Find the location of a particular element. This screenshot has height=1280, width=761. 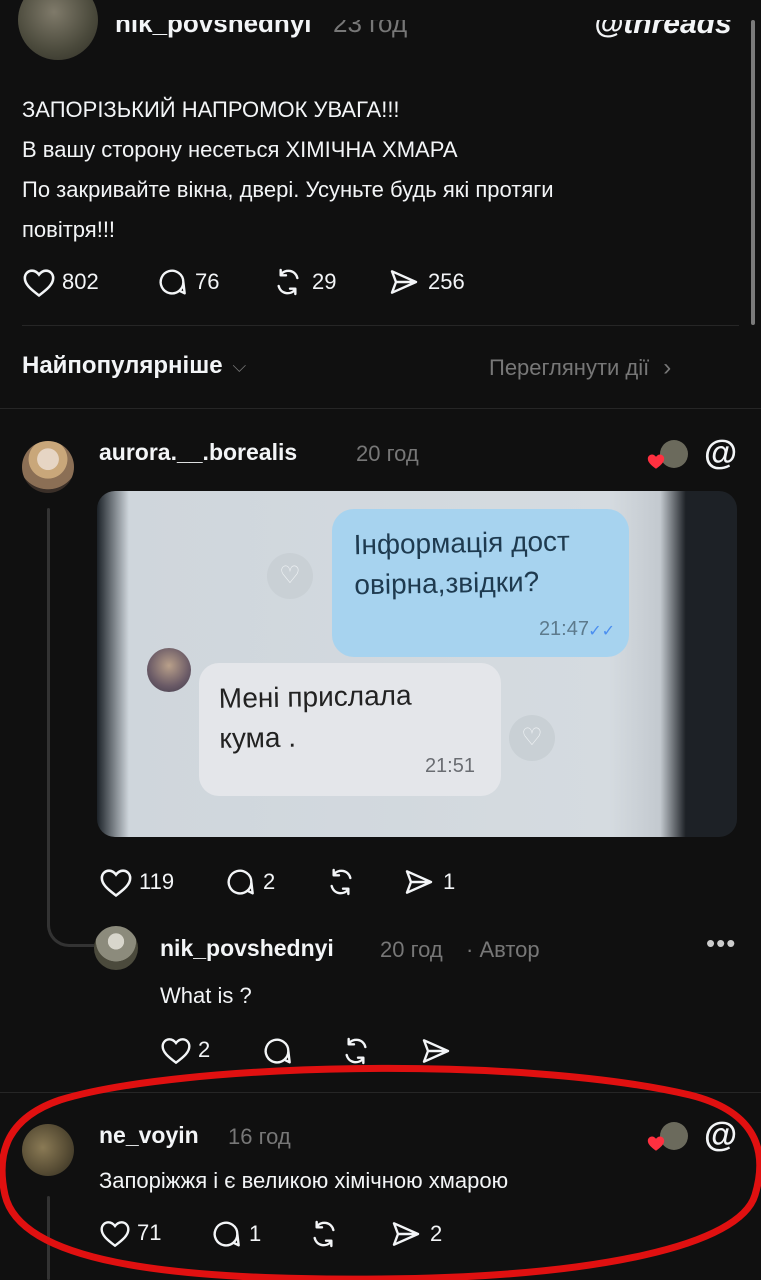

liked-by-author-badge is located at coordinates (668, 455).